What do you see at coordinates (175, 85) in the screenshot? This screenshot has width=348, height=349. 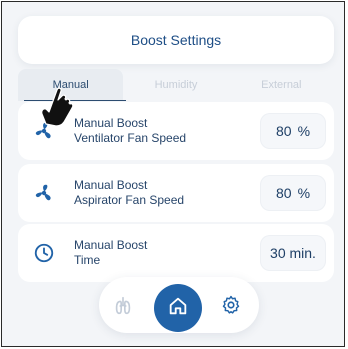 I see `tab-humidity: Humidity` at bounding box center [175, 85].